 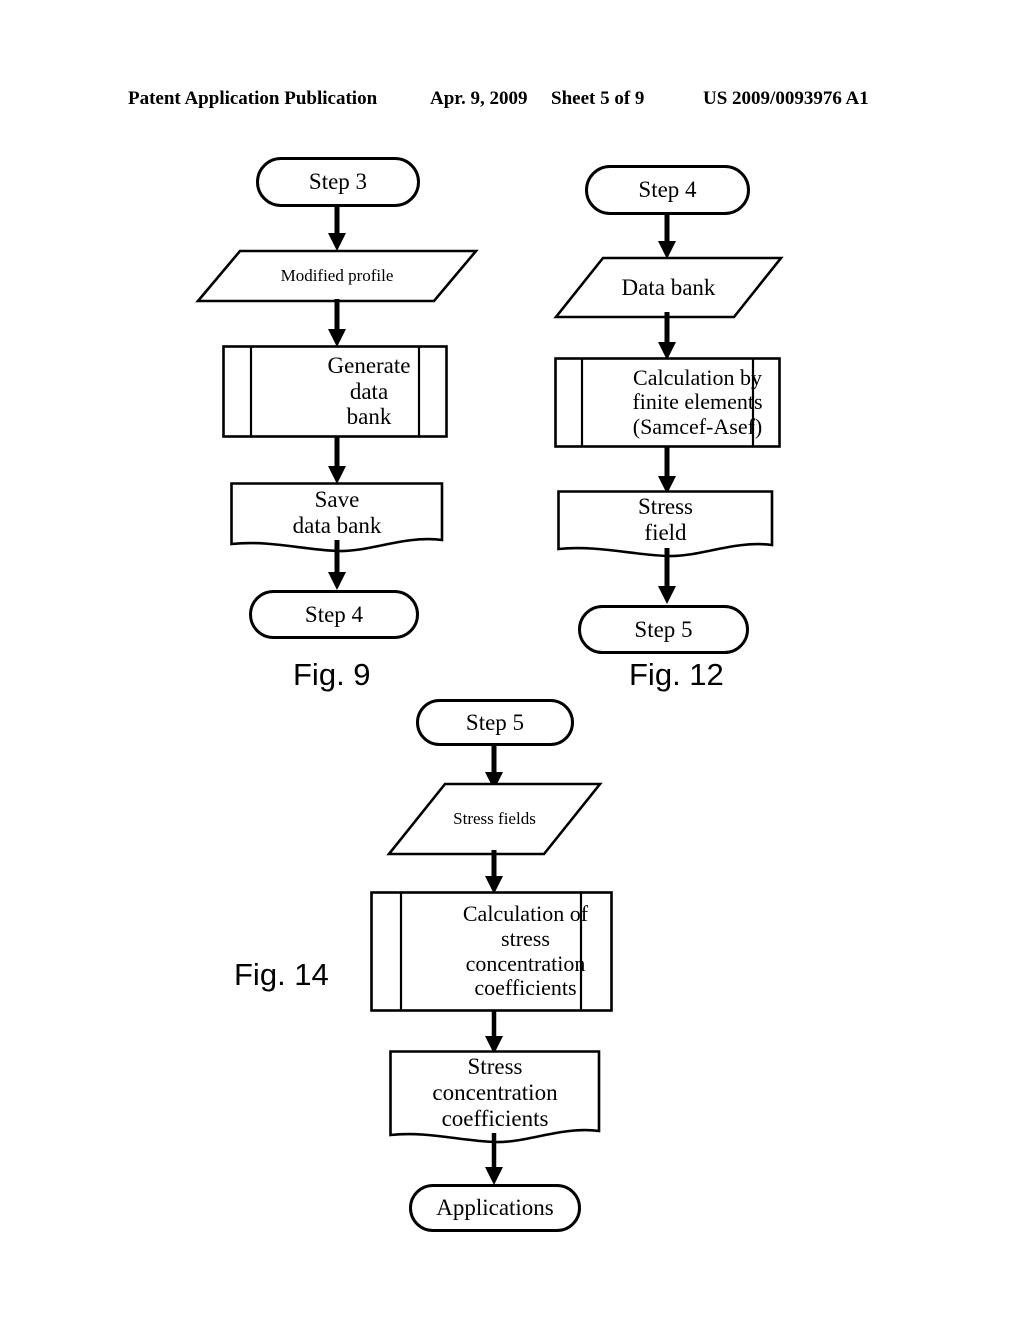 I want to click on fig9-connector-process-to-document, so click(x=337, y=461).